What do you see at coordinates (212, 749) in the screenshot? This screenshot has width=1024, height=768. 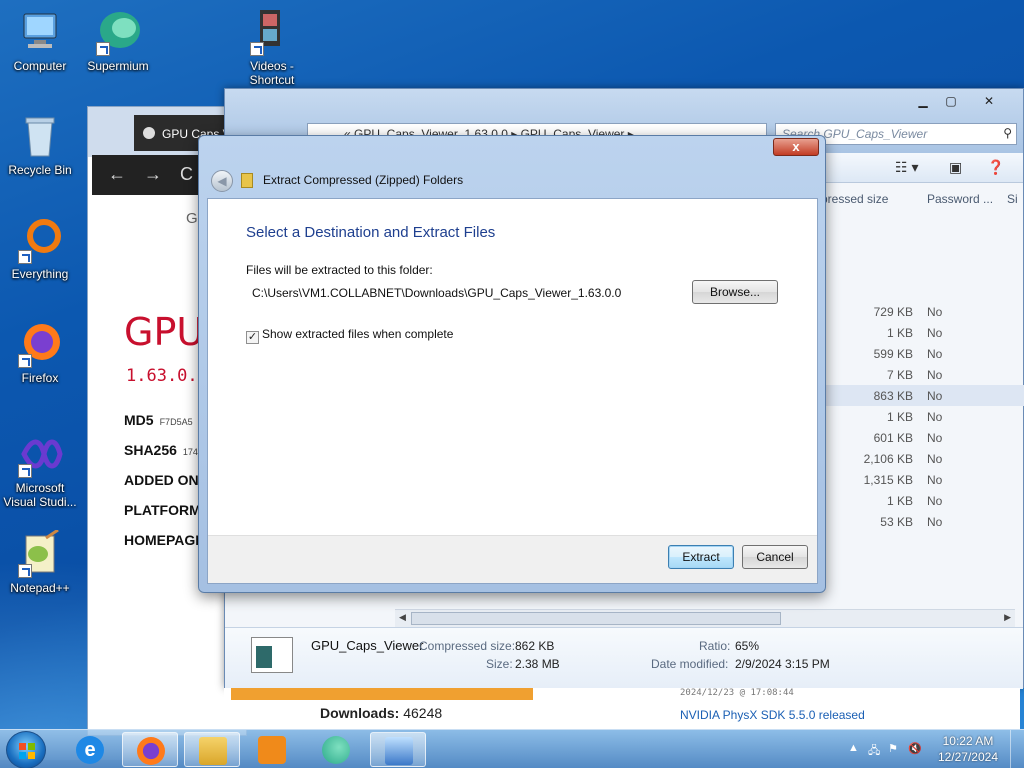 I see `taskbar-file-explorer` at bounding box center [212, 749].